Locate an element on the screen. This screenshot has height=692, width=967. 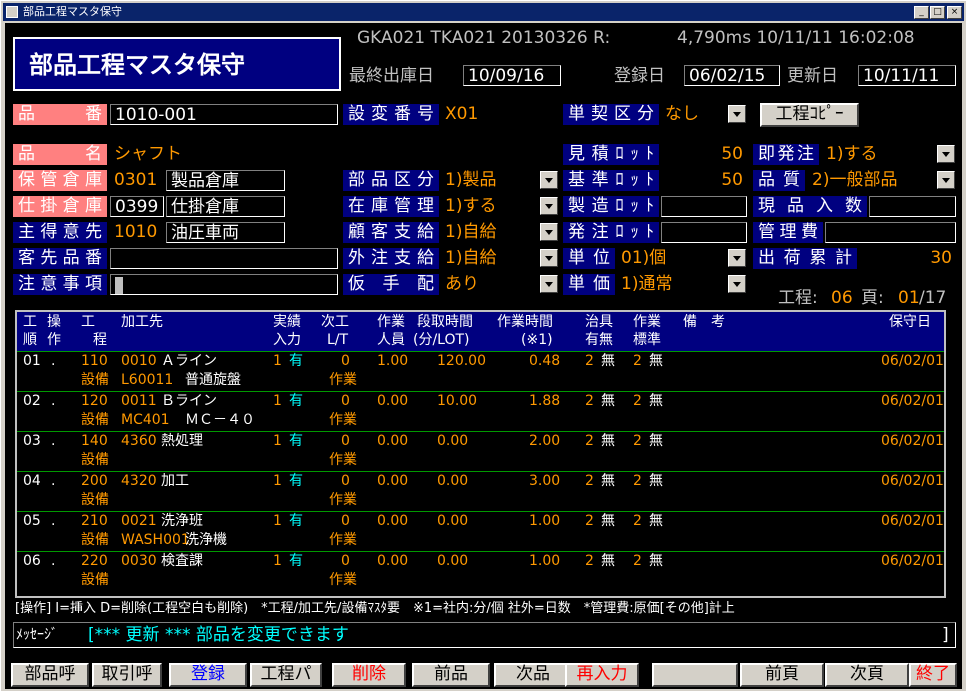
row-vendor-name: 検査課 is located at coordinates (182, 561).